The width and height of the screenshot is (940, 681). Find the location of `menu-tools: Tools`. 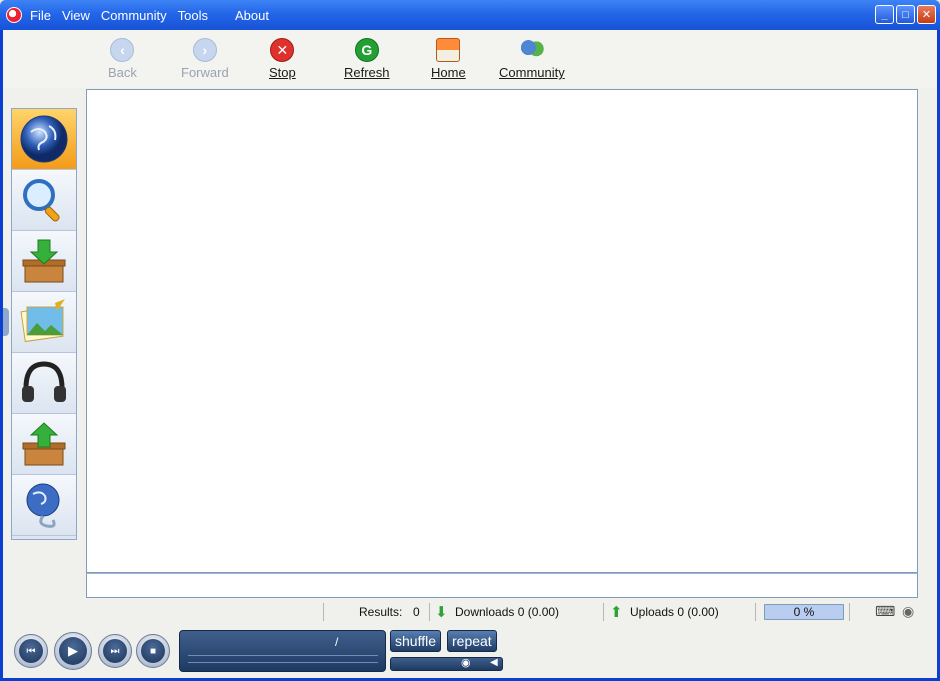

menu-tools: Tools is located at coordinates (193, 15).